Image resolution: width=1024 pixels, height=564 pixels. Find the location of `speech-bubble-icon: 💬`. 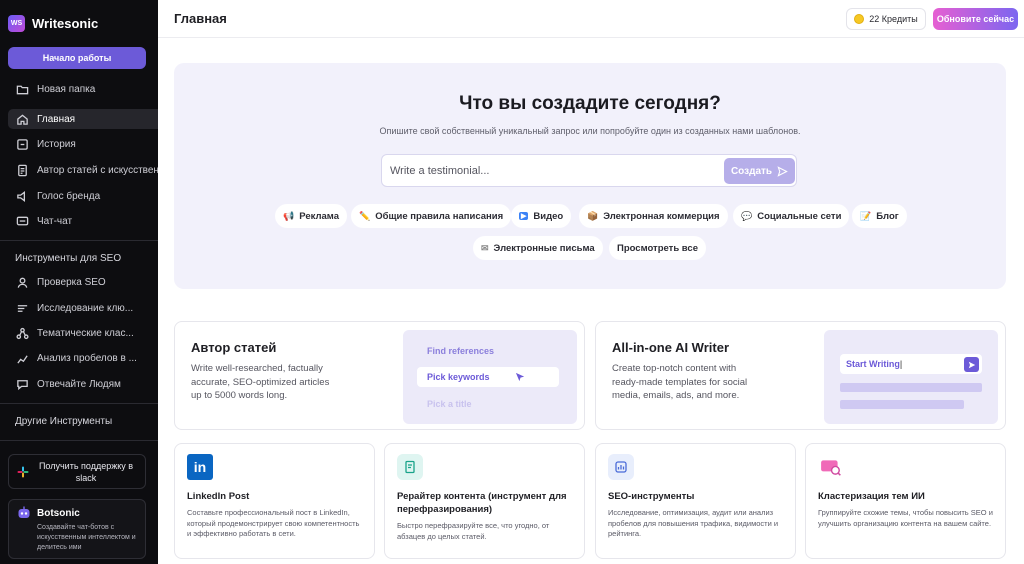

speech-bubble-icon: 💬 is located at coordinates (747, 215).